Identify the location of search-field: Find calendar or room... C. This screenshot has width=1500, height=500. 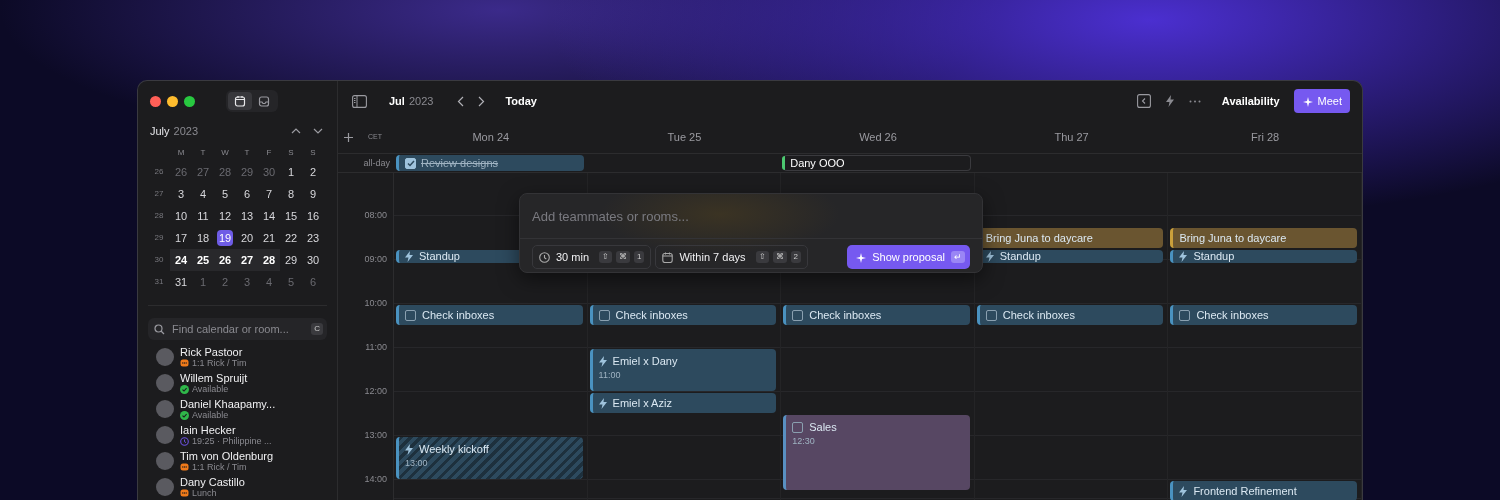
(237, 329).